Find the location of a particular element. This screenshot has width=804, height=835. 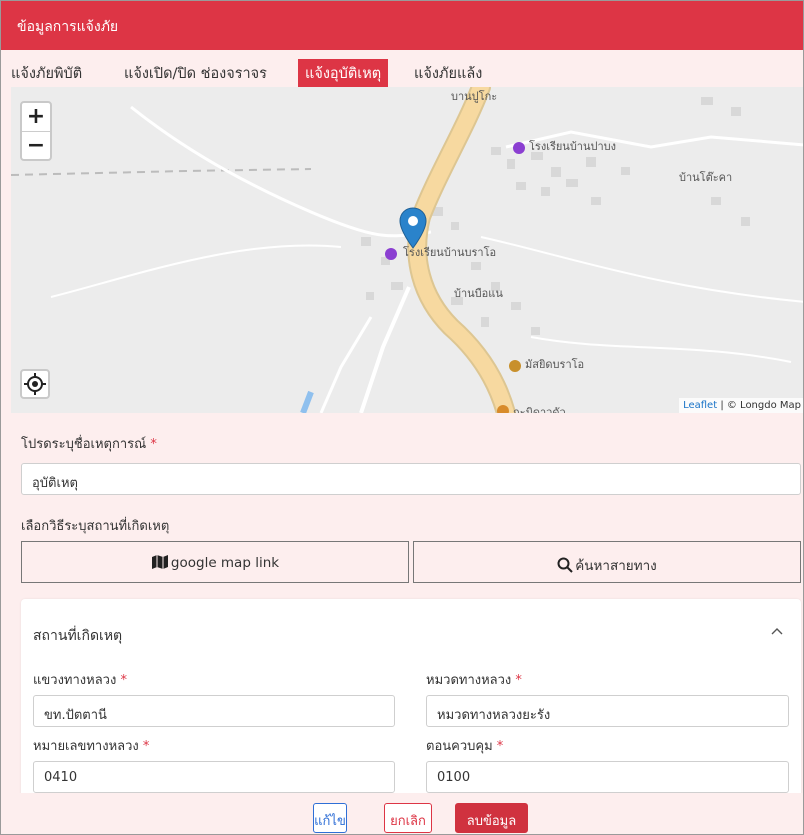

tab-lane-open-close: แจ้งเปิด/ปิด ช่องจราจร is located at coordinates (195, 73).